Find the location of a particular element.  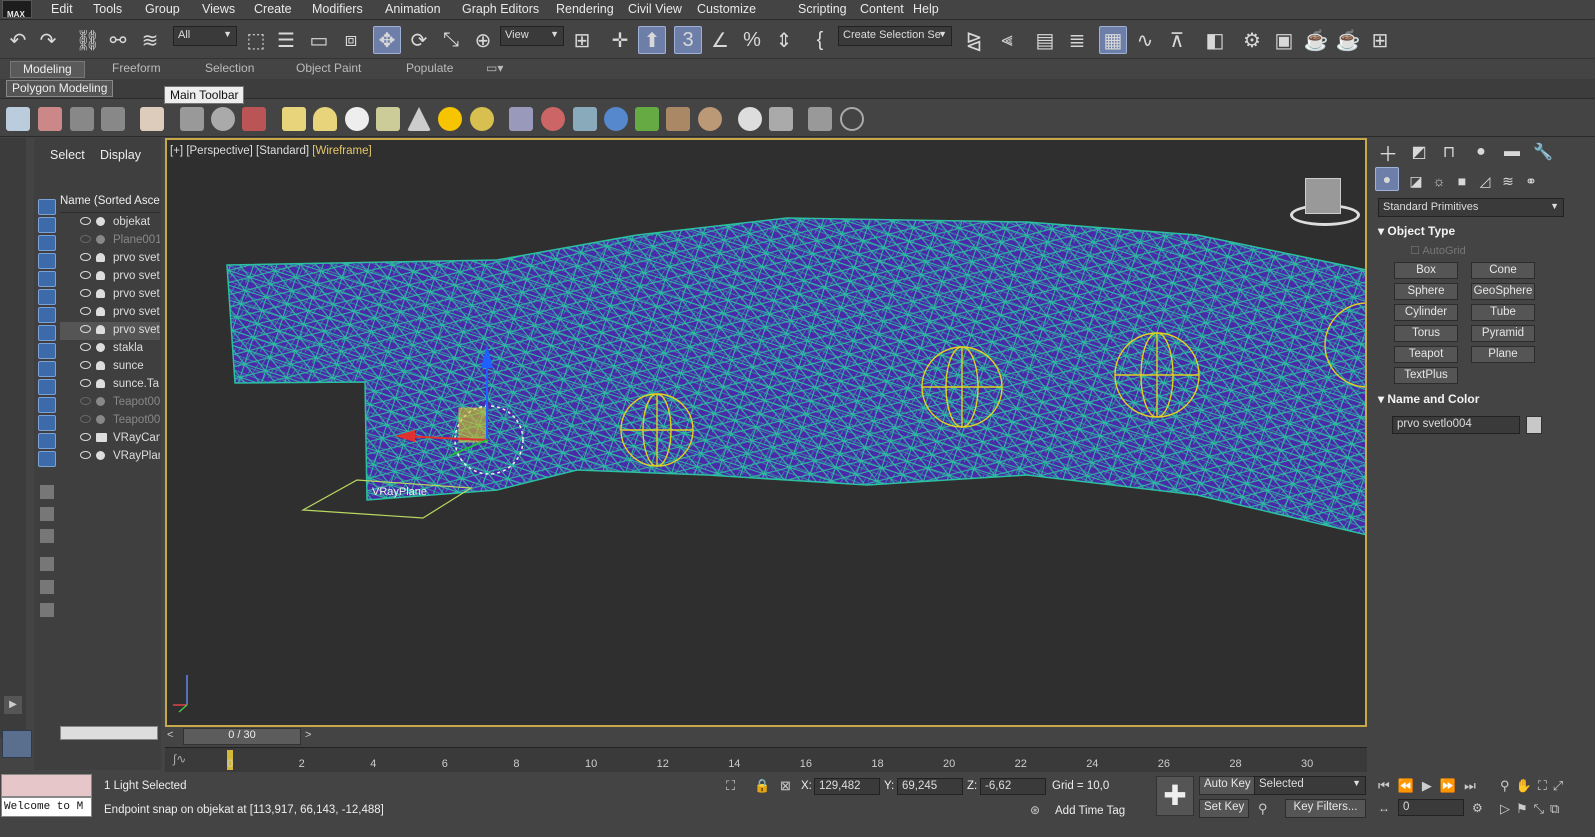

vray-frame-buffer-icon: ⊞ is located at coordinates (1380, 40).